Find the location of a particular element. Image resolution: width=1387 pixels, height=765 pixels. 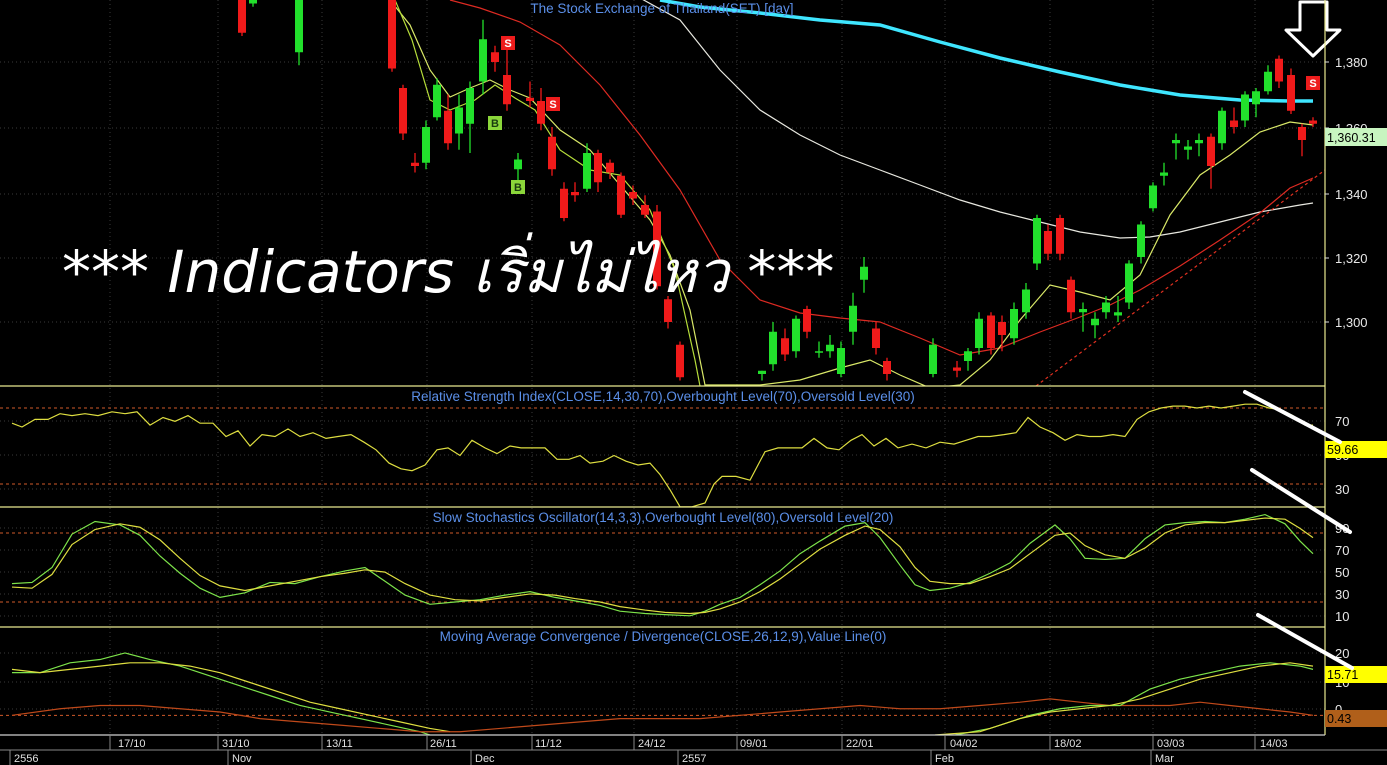

x-date-label: 24/12 is located at coordinates (652, 744).